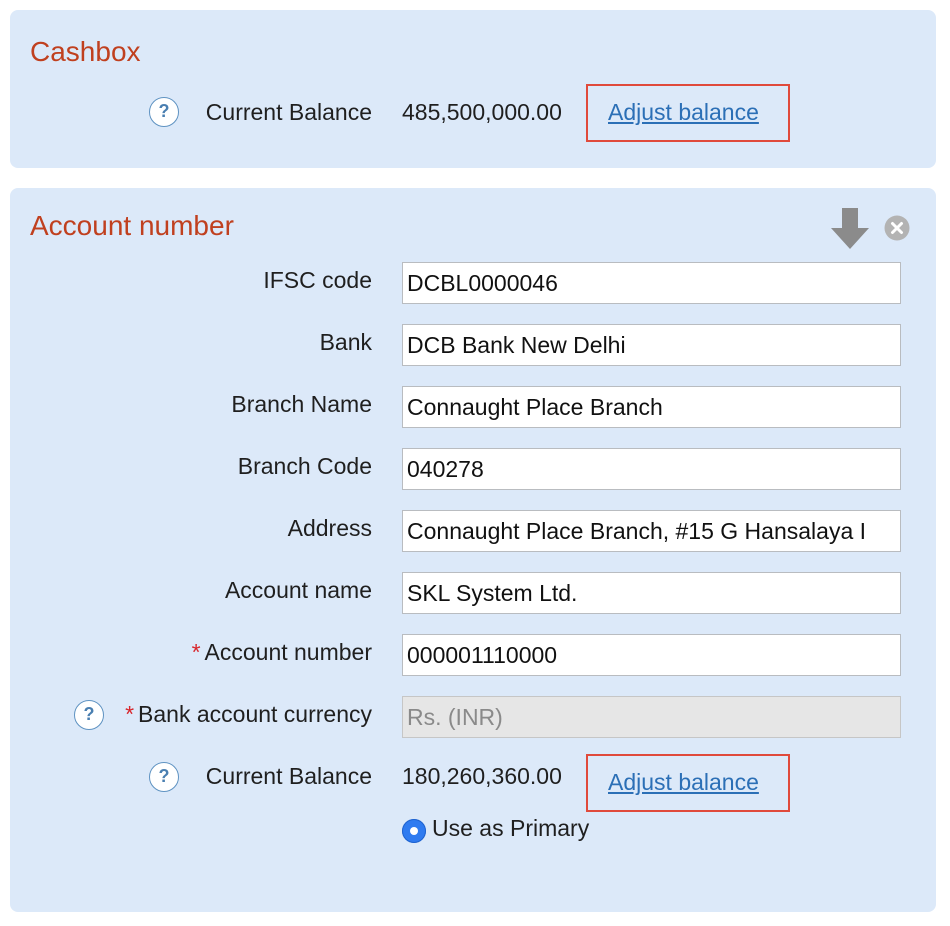 This screenshot has height=926, width=950. I want to click on ifsc-code-field: DCBL0000046, so click(651, 283).